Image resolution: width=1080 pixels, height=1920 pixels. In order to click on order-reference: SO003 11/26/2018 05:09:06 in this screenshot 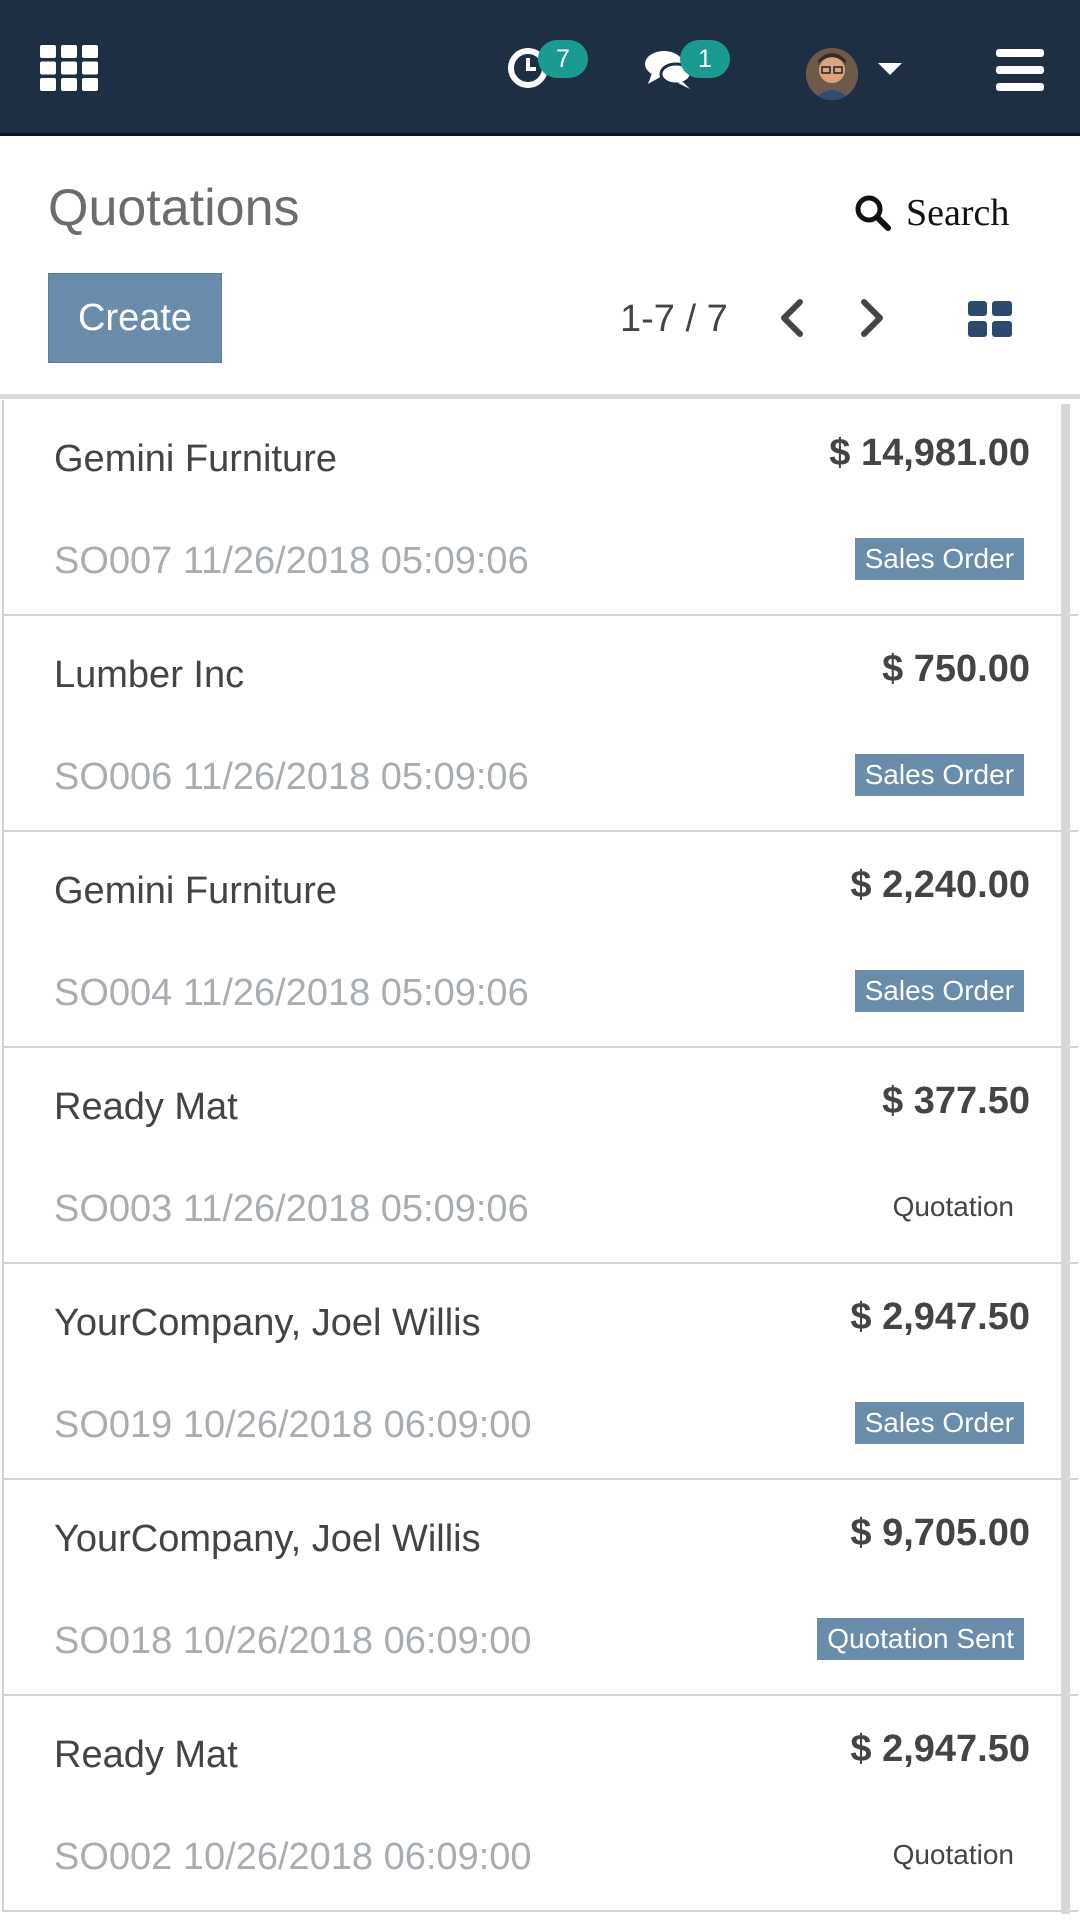, I will do `click(291, 1209)`.